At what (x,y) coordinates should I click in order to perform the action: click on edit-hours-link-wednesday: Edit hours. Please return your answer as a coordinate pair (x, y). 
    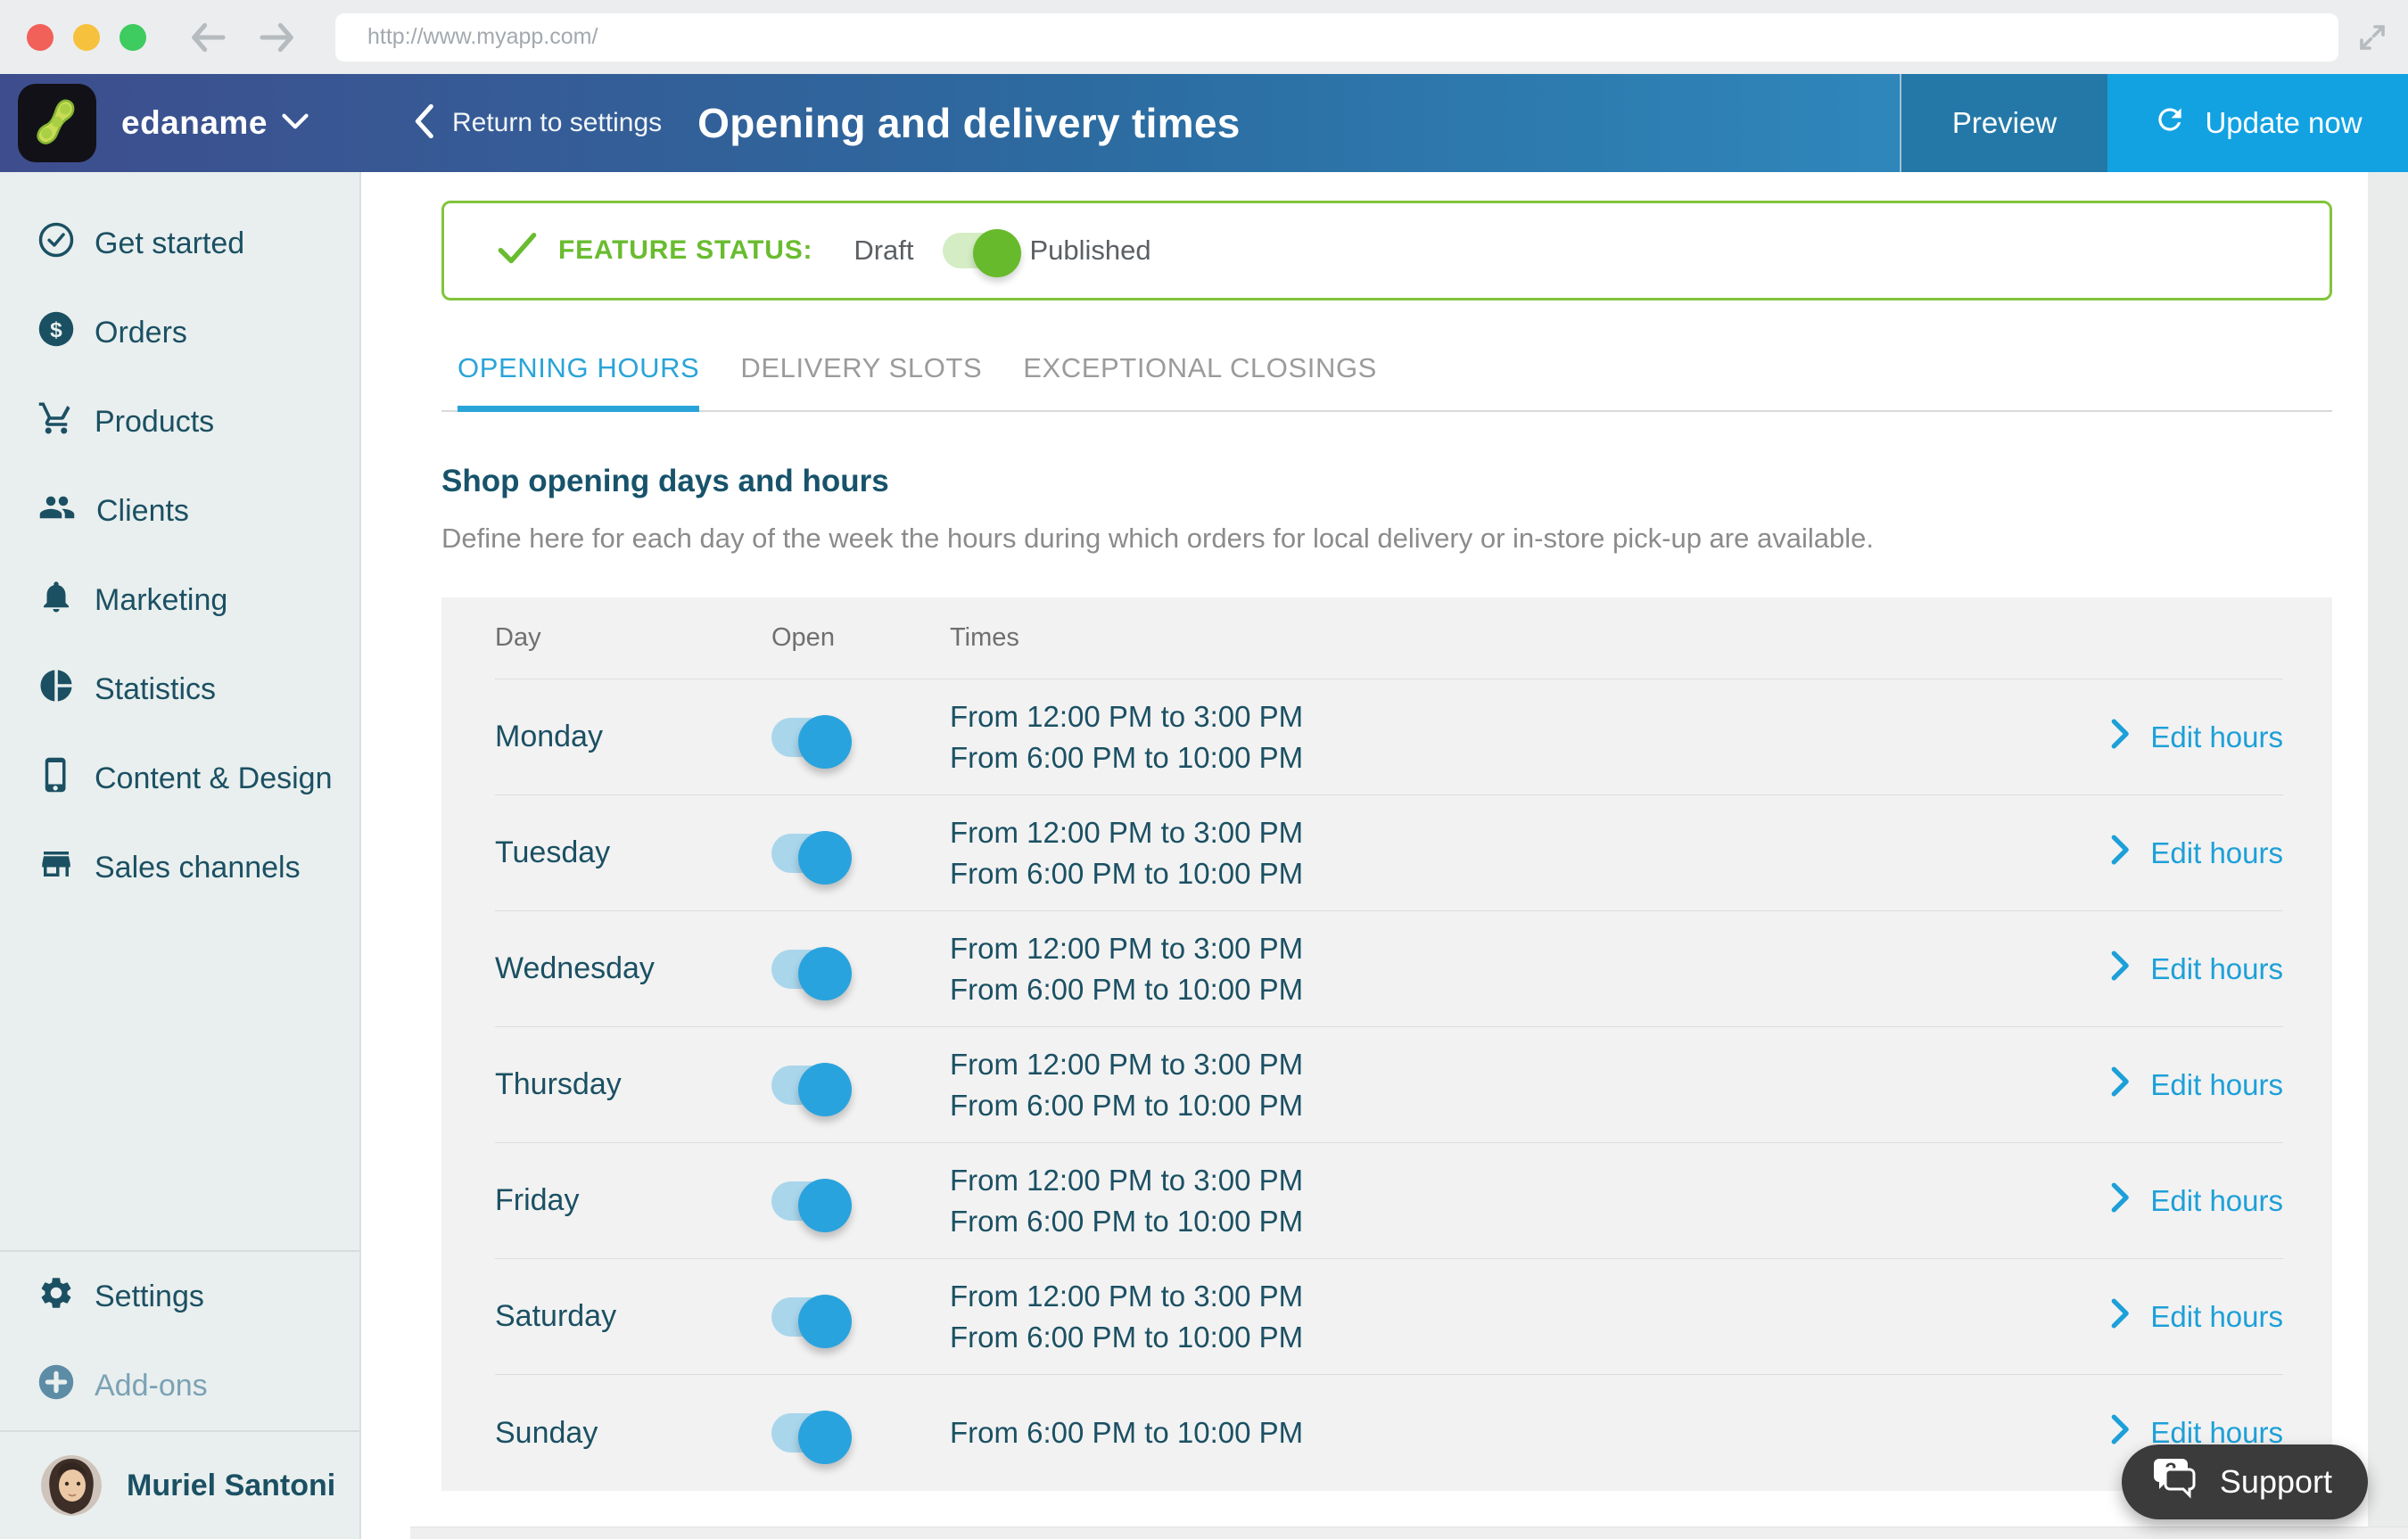
    Looking at the image, I should click on (2171, 969).